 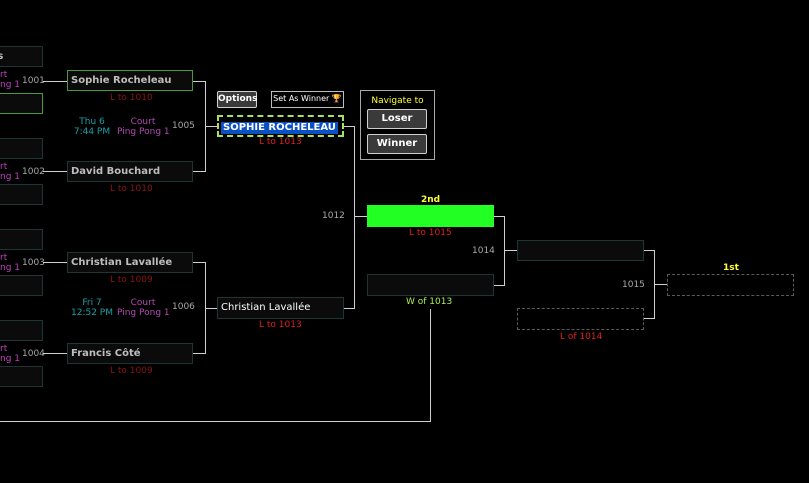 I want to click on champion-slot, so click(x=730, y=285).